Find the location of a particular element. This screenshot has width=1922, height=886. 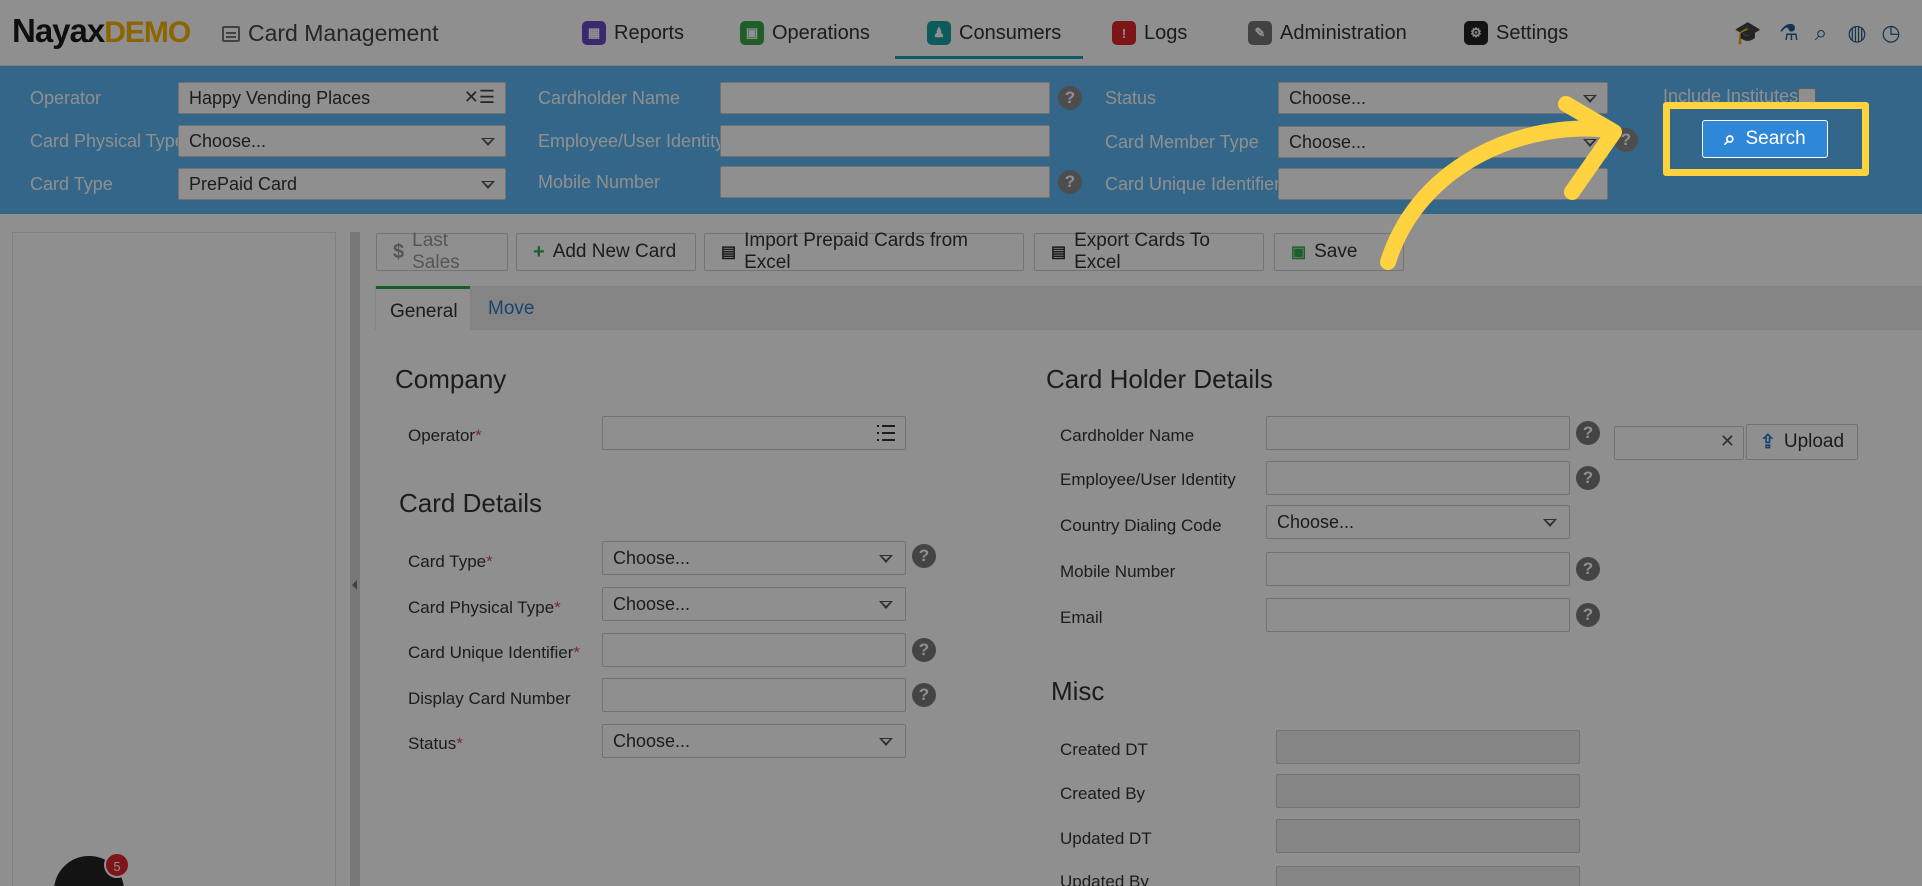

misc-section-title: Misc is located at coordinates (1078, 691).